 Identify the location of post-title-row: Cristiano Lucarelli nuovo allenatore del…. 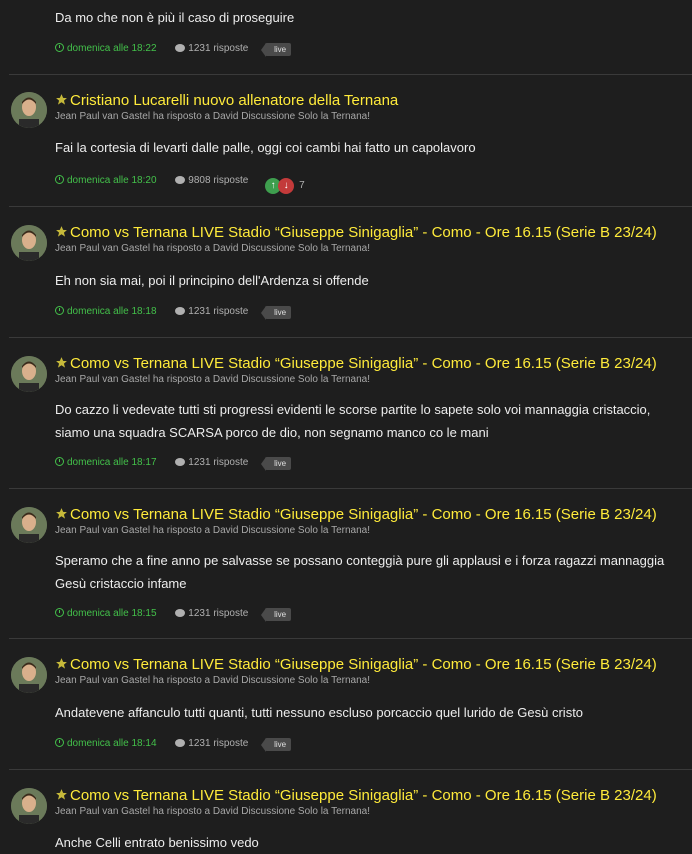
(226, 100).